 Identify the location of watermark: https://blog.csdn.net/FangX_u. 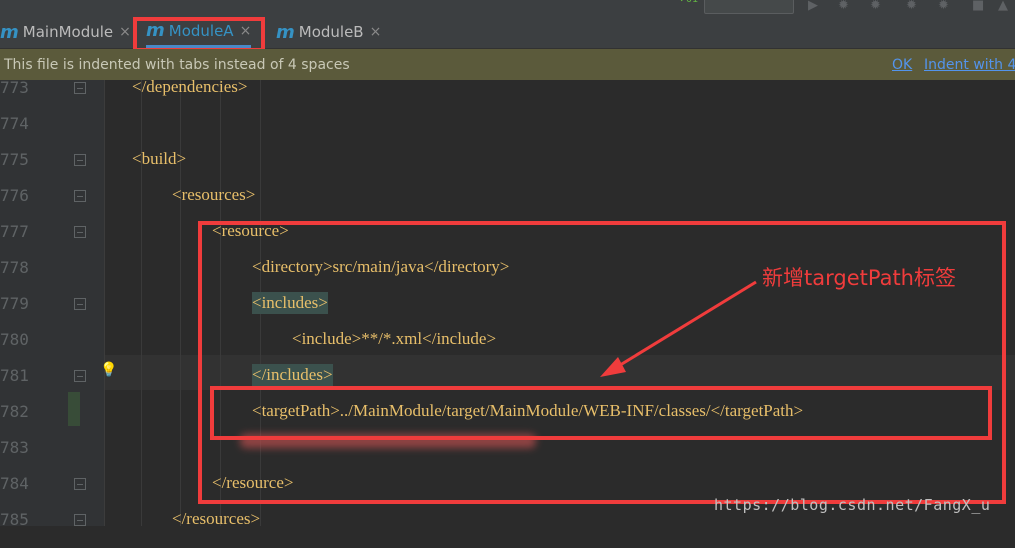
(852, 505).